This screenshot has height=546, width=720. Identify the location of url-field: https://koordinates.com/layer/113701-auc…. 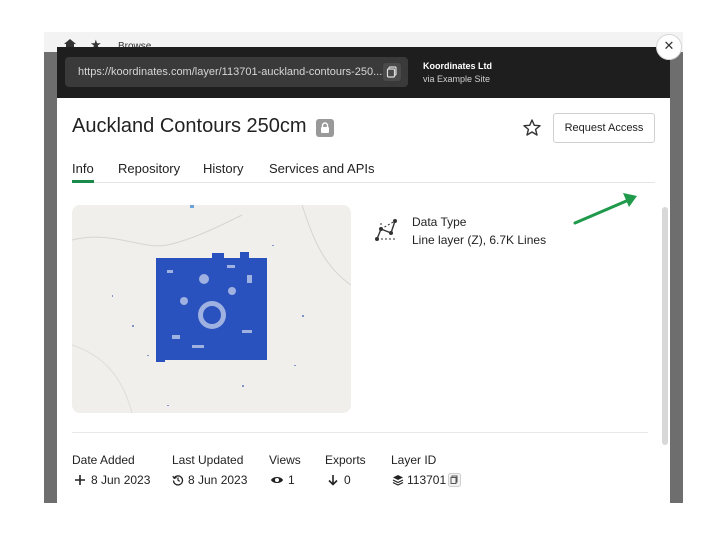
(236, 72).